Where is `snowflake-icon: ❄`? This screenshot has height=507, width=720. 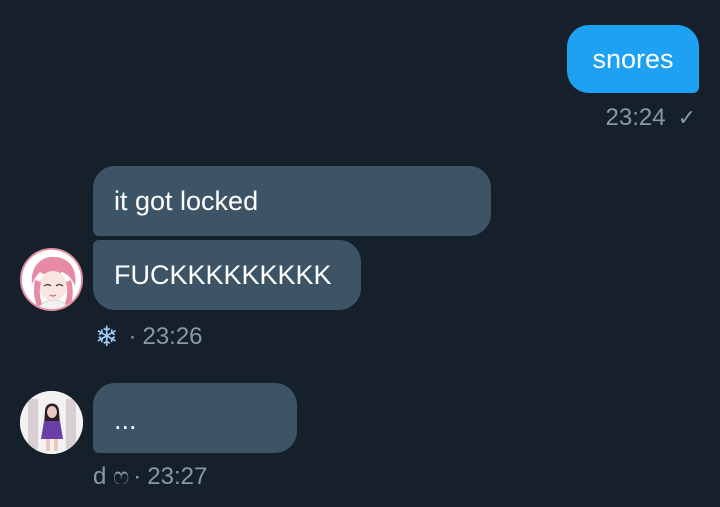
snowflake-icon: ❄ is located at coordinates (107, 336).